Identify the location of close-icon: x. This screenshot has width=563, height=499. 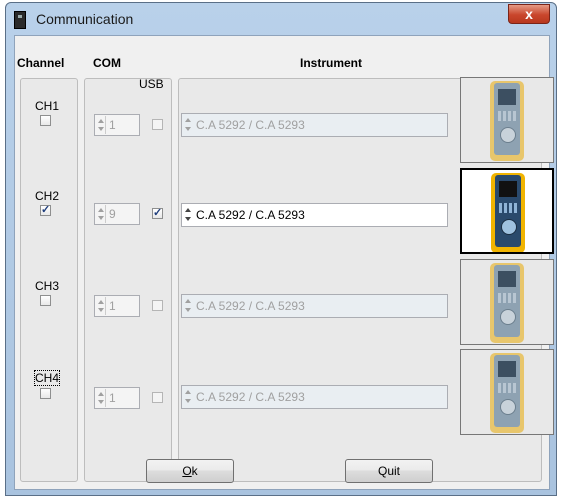
(529, 14).